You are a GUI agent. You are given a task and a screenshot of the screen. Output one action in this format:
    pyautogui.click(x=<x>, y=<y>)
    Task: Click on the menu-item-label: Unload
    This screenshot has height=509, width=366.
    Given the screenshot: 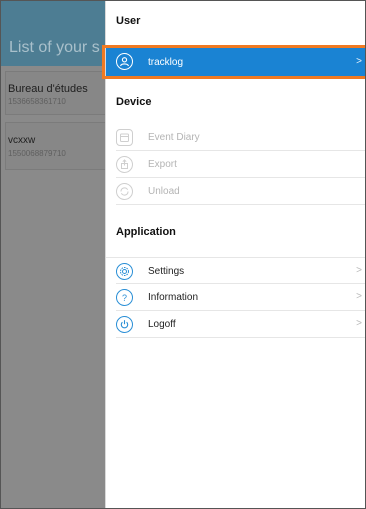 What is the action you would take?
    pyautogui.click(x=164, y=191)
    